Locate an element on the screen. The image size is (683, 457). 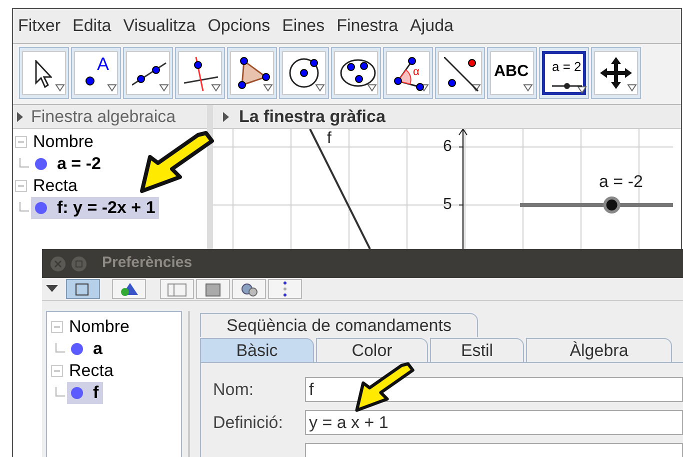
move-tool-icon is located at coordinates (43, 74).